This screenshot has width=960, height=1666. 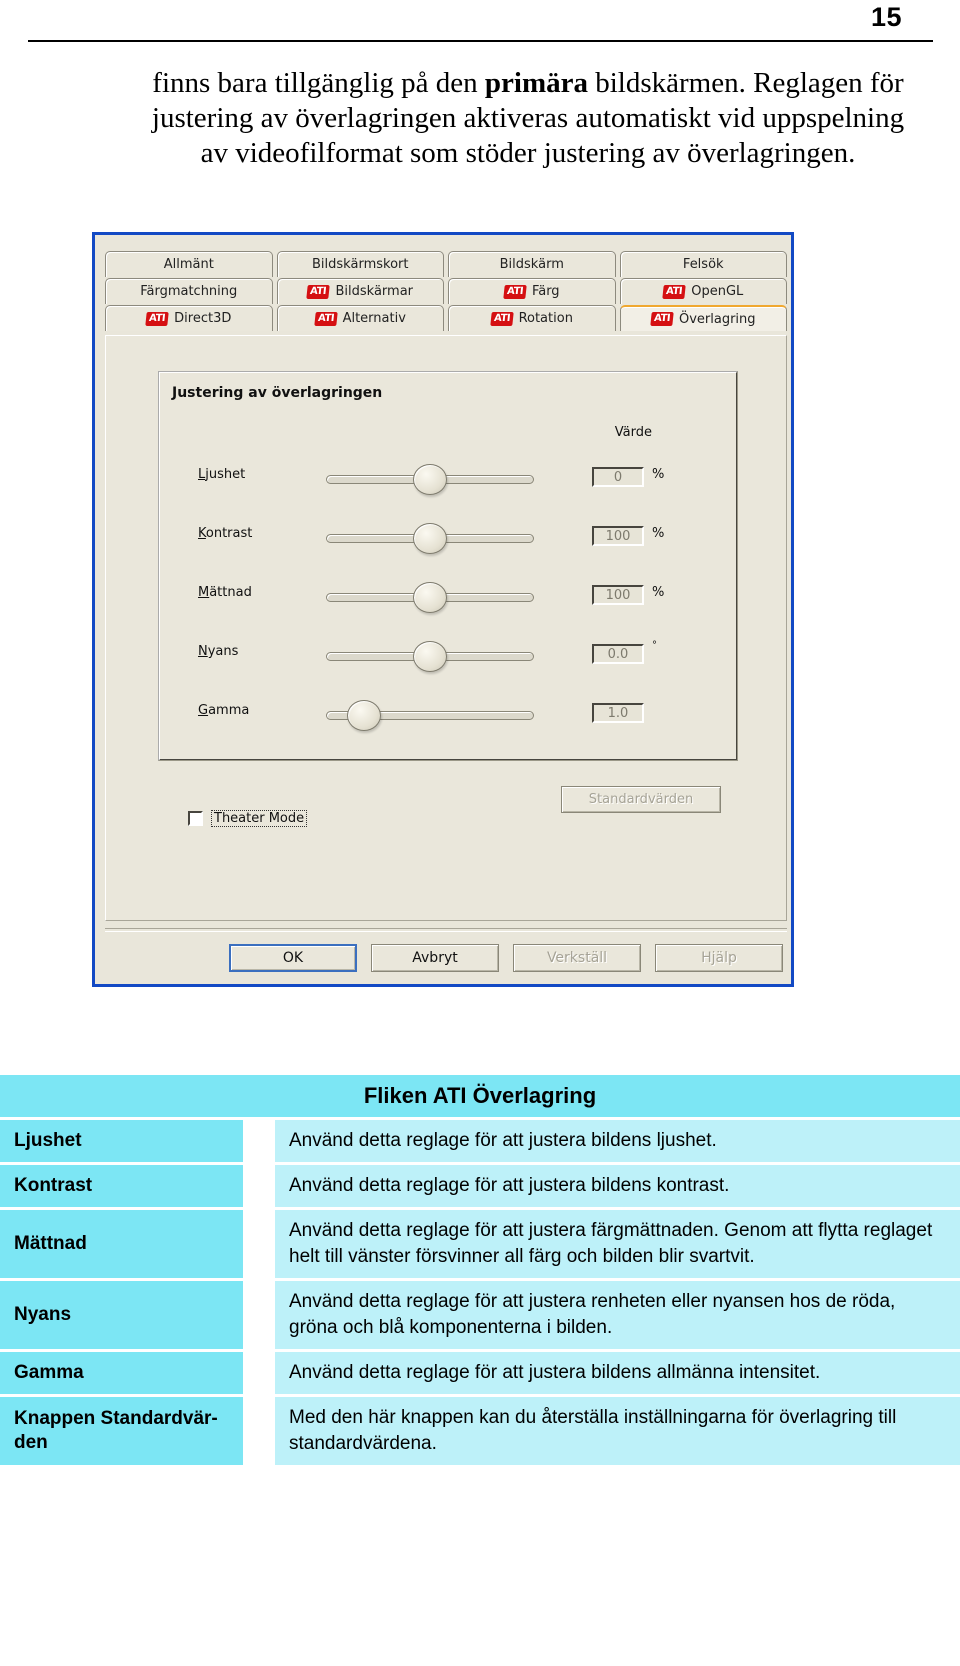 I want to click on table-term: Ljushet, so click(x=121, y=1141).